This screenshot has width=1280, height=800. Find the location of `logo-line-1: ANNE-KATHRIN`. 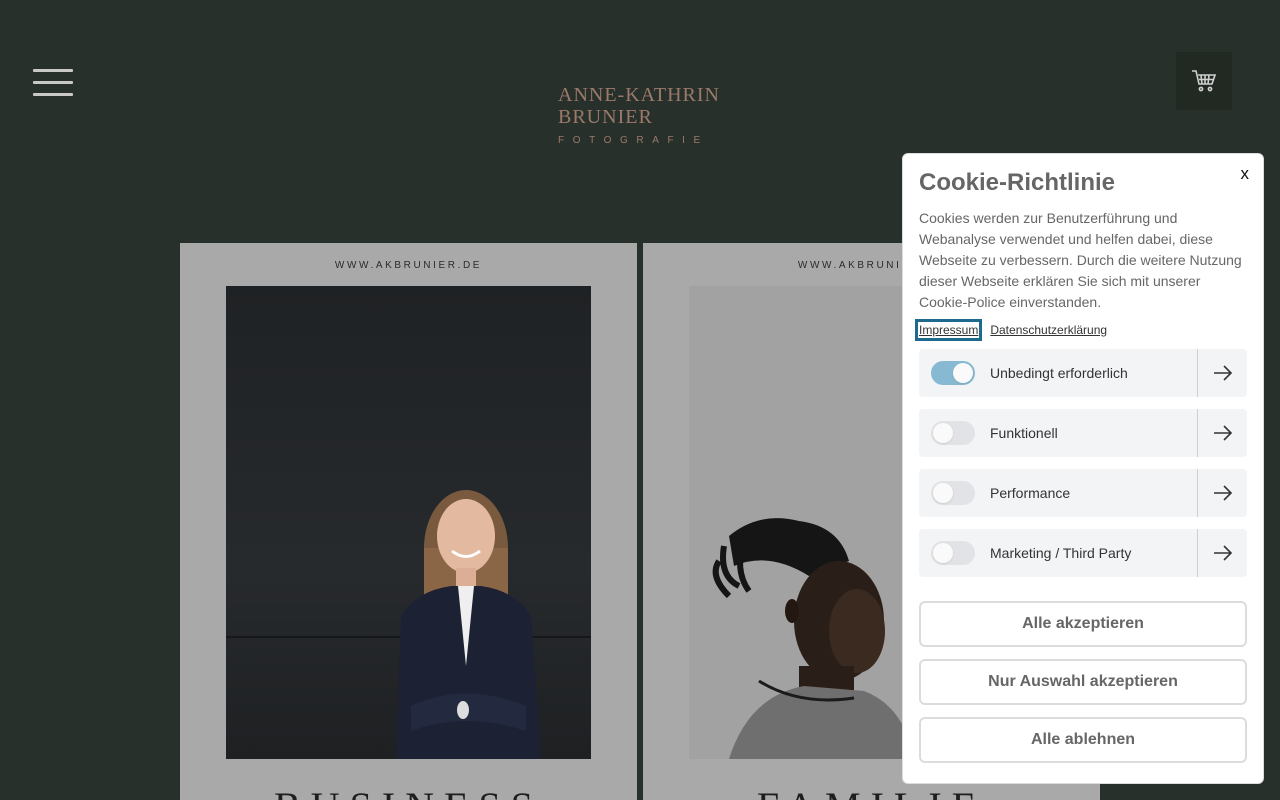

logo-line-1: ANNE-KATHRIN is located at coordinates (639, 95).